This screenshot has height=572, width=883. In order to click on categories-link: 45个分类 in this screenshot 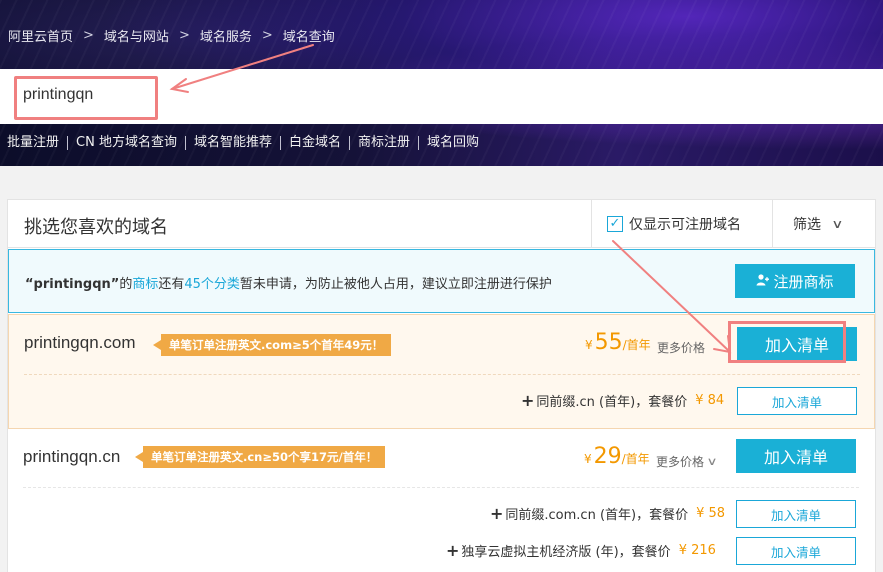, I will do `click(212, 284)`.